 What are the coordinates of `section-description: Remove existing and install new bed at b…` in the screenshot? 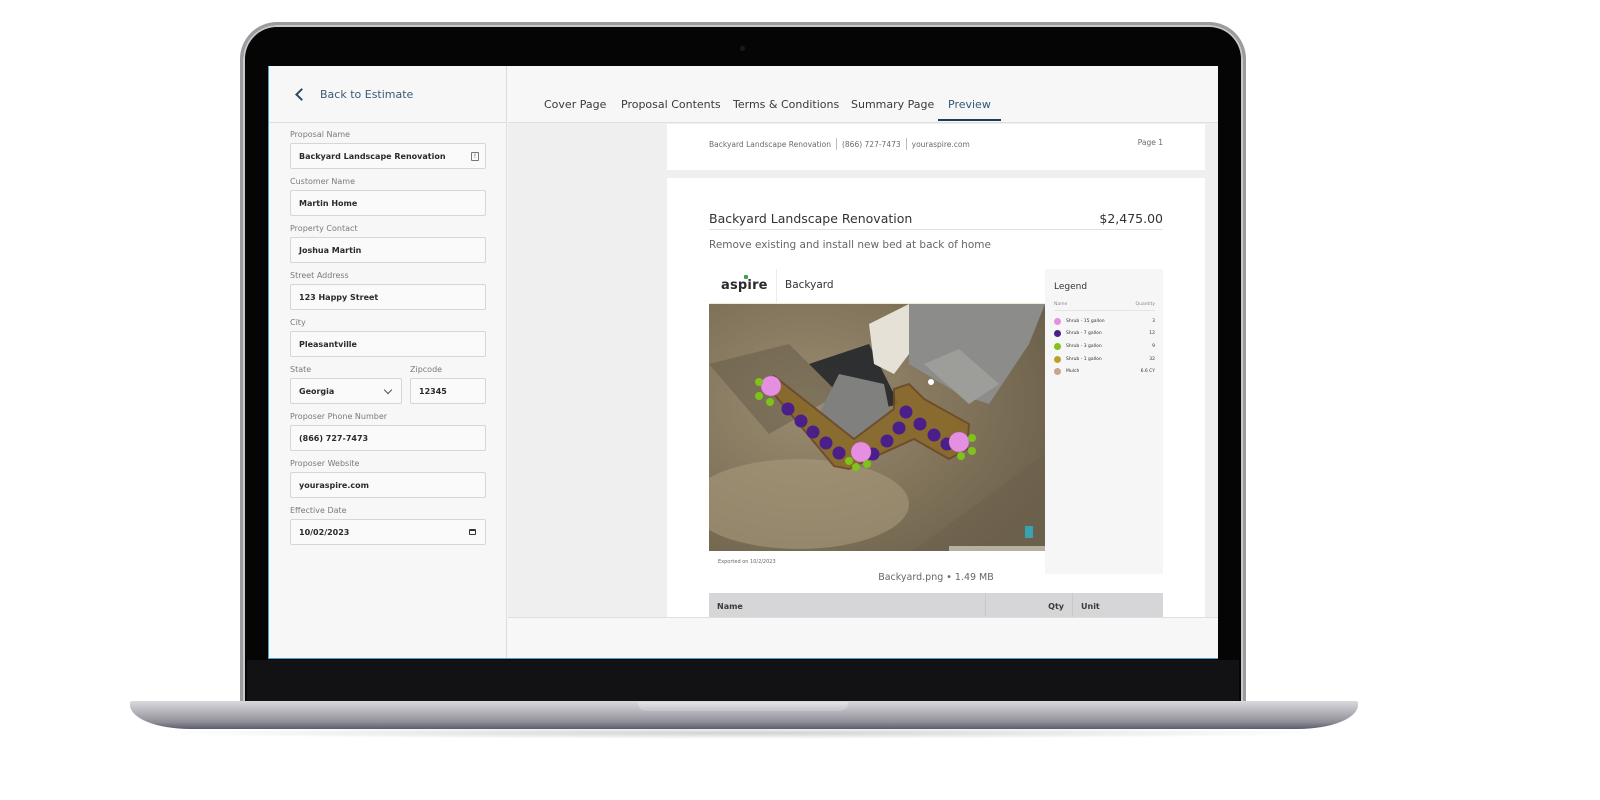 It's located at (850, 245).